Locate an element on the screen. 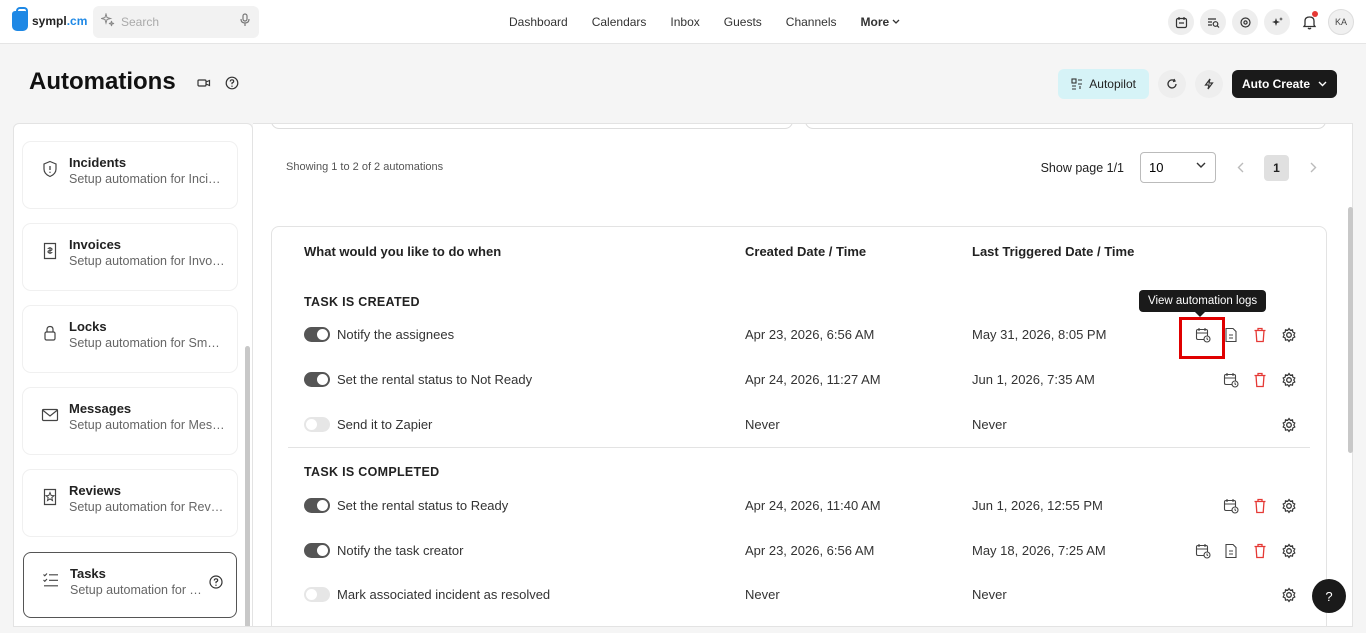 This screenshot has width=1366, height=633. sidebar-item-tasks: Tasks Setup automation for Tasks is located at coordinates (130, 585).